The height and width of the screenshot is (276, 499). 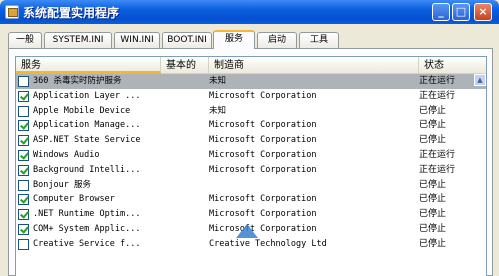 I want to click on service-name: Apple Mobile Device, so click(x=82, y=110).